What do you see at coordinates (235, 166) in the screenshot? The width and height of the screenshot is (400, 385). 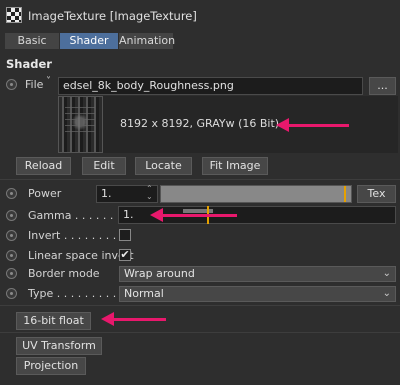 I see `fit-image-button: Fit Image` at bounding box center [235, 166].